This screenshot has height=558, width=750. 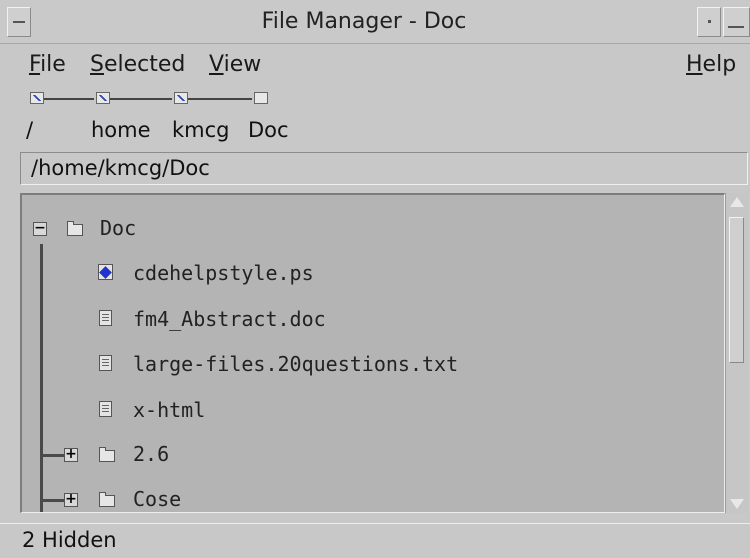 I want to click on title-bar: File Manager - Doc, so click(x=375, y=22).